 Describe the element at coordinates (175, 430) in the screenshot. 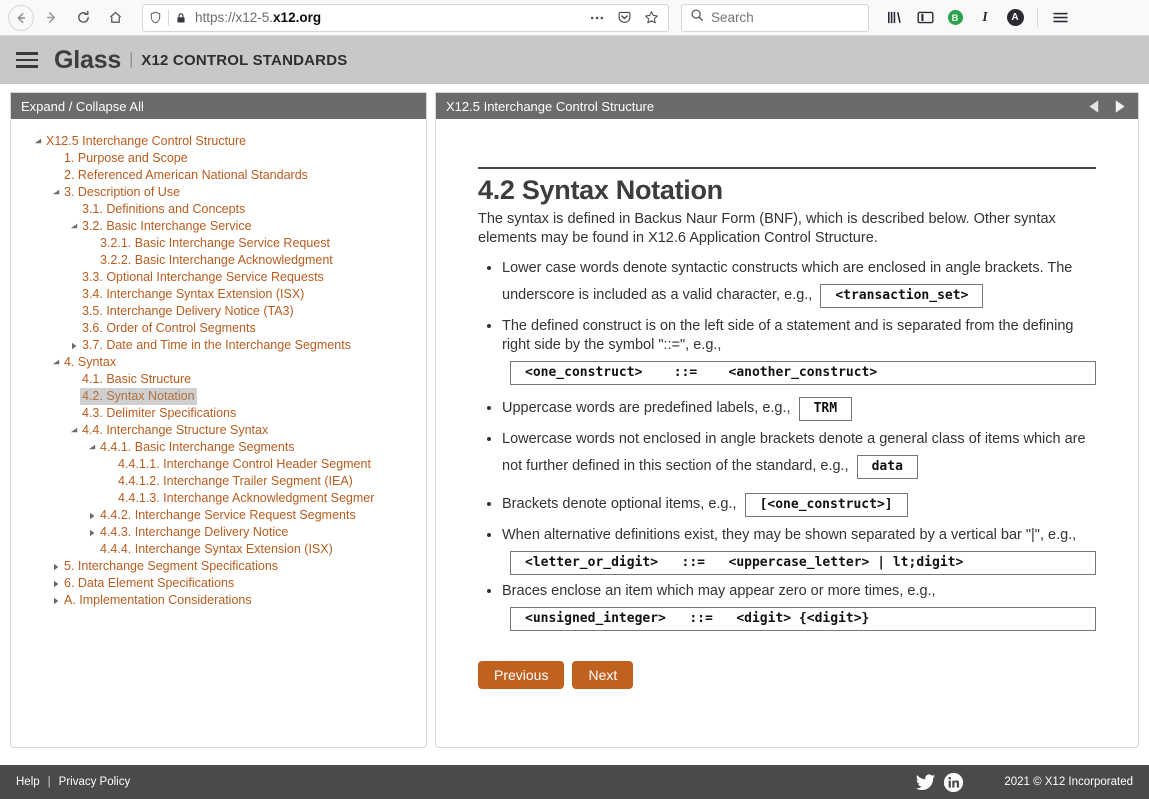

I see `toc-item-label: 4.4. Interchange Structure Syntax` at that location.